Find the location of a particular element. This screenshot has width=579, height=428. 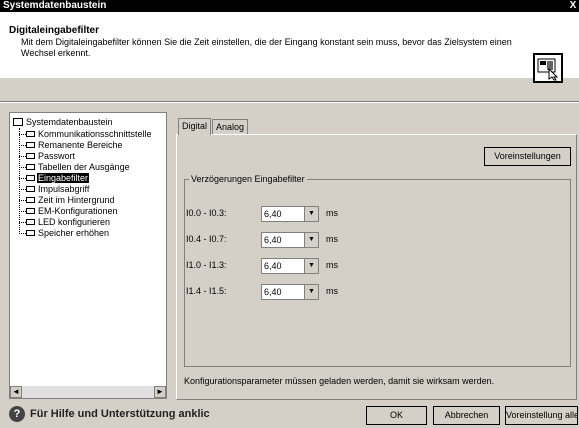

tree-item-label: Impulsabgriff is located at coordinates (64, 189).